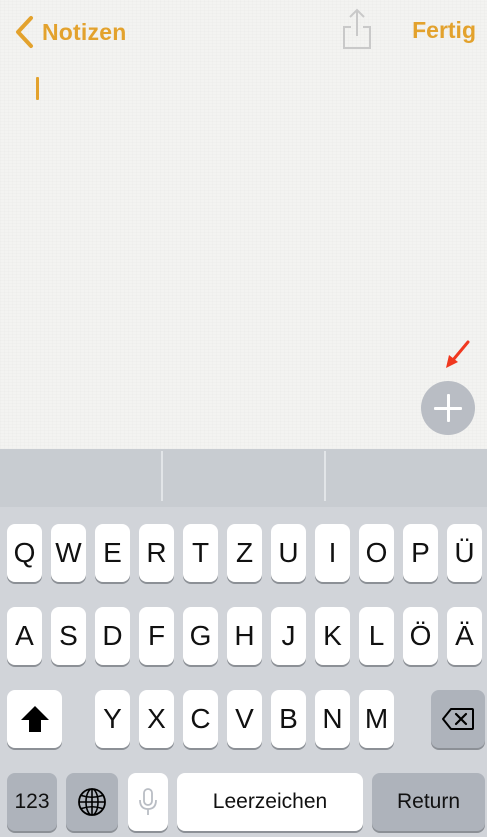 Image resolution: width=487 pixels, height=837 pixels. Describe the element at coordinates (200, 719) in the screenshot. I see `key-c: C` at that location.